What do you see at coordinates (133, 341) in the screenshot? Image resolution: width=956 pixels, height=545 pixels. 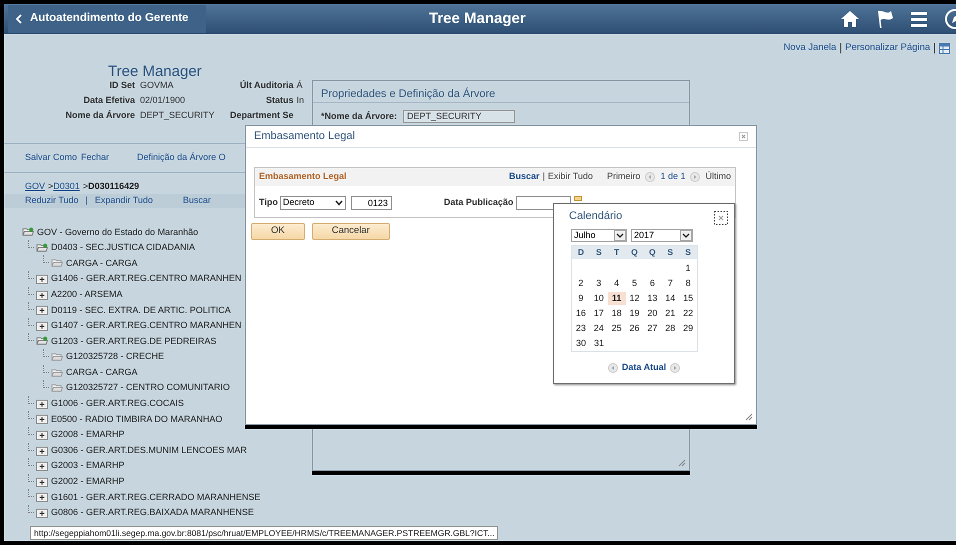 I see `tree-item: G1203 - GER.ART.REG.DE PEDREIRAS` at bounding box center [133, 341].